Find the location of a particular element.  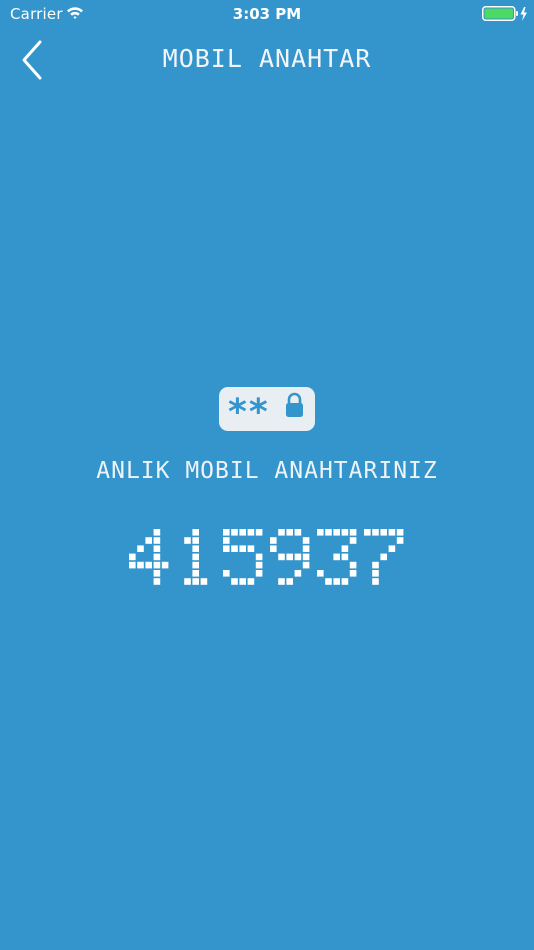

asterisks-text: ** is located at coordinates (249, 411).